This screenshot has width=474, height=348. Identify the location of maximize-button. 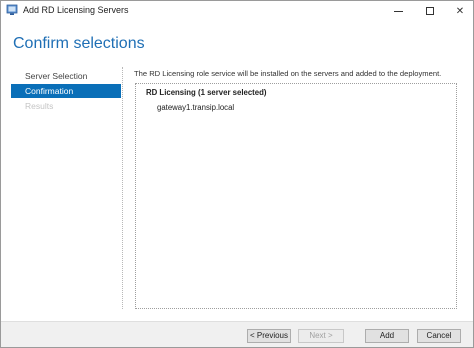
(430, 11).